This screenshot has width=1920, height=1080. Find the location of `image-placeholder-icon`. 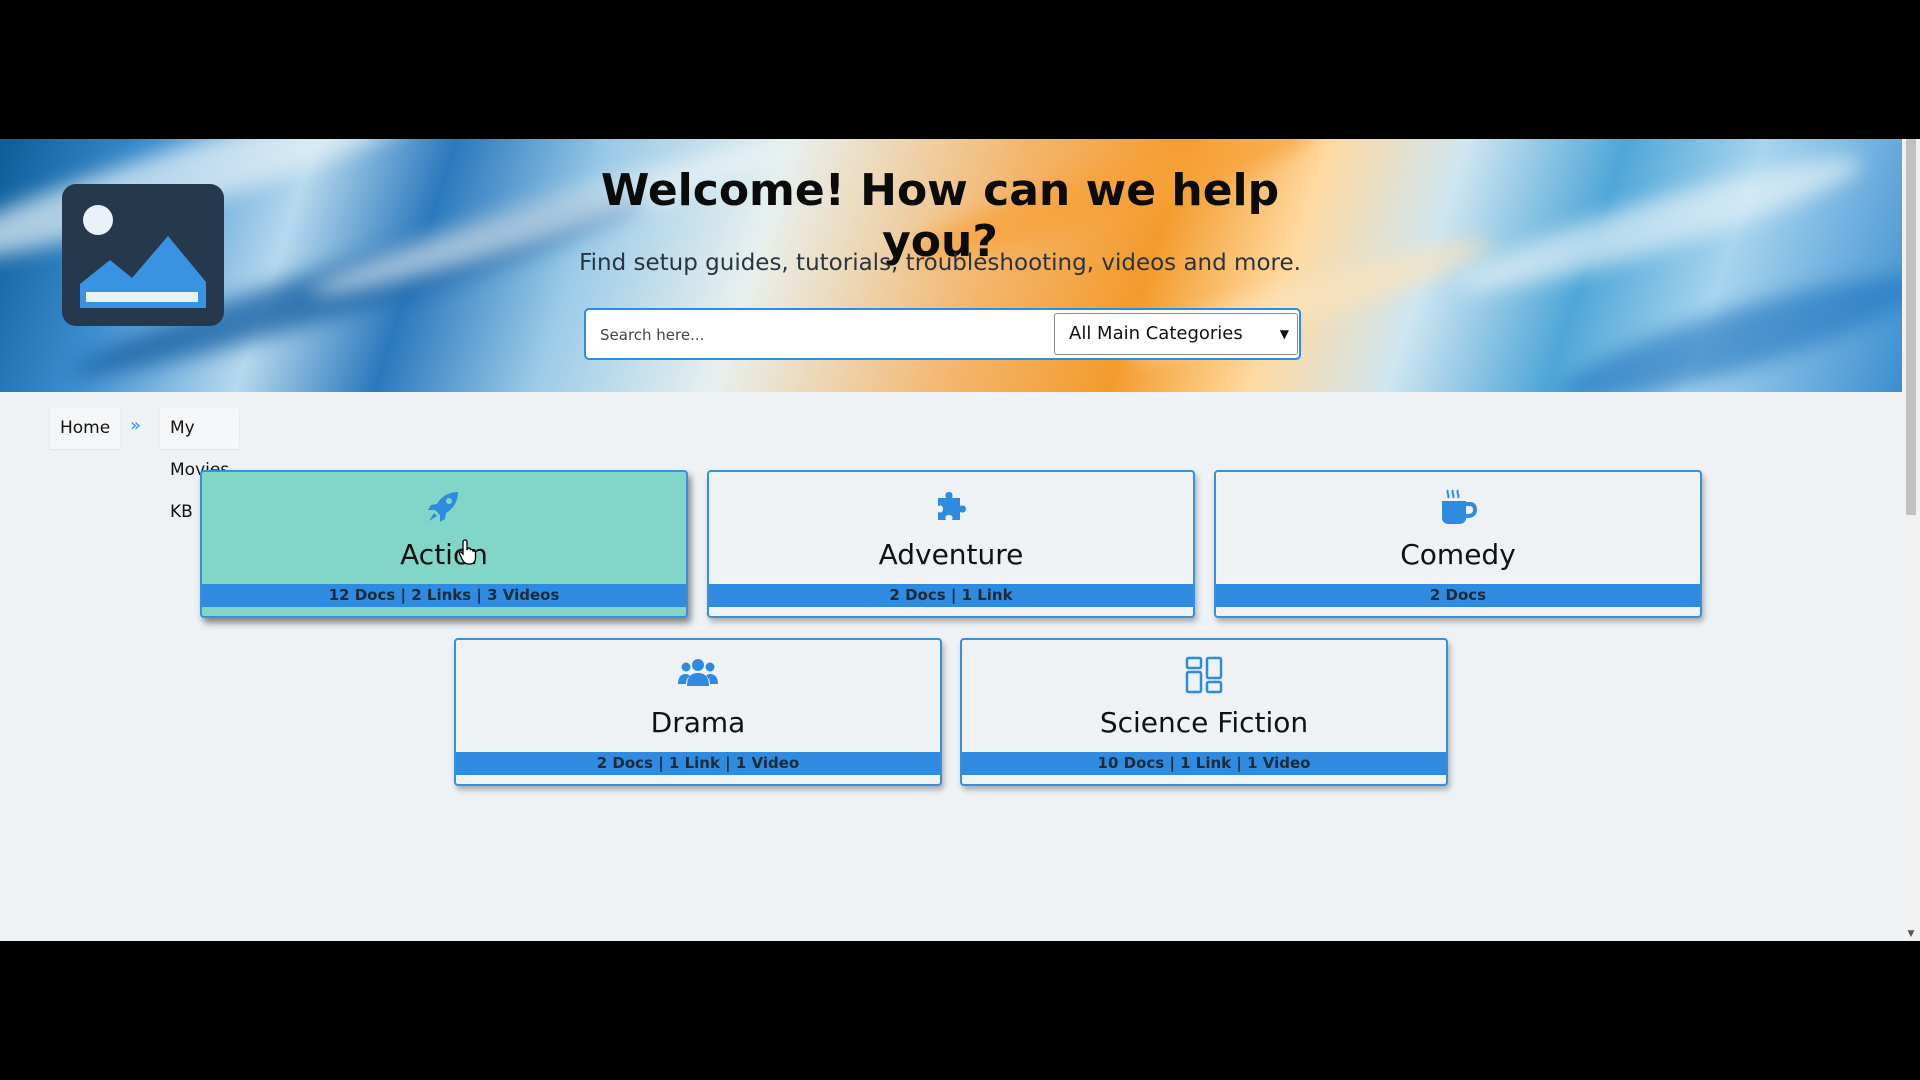

image-placeholder-icon is located at coordinates (143, 256).